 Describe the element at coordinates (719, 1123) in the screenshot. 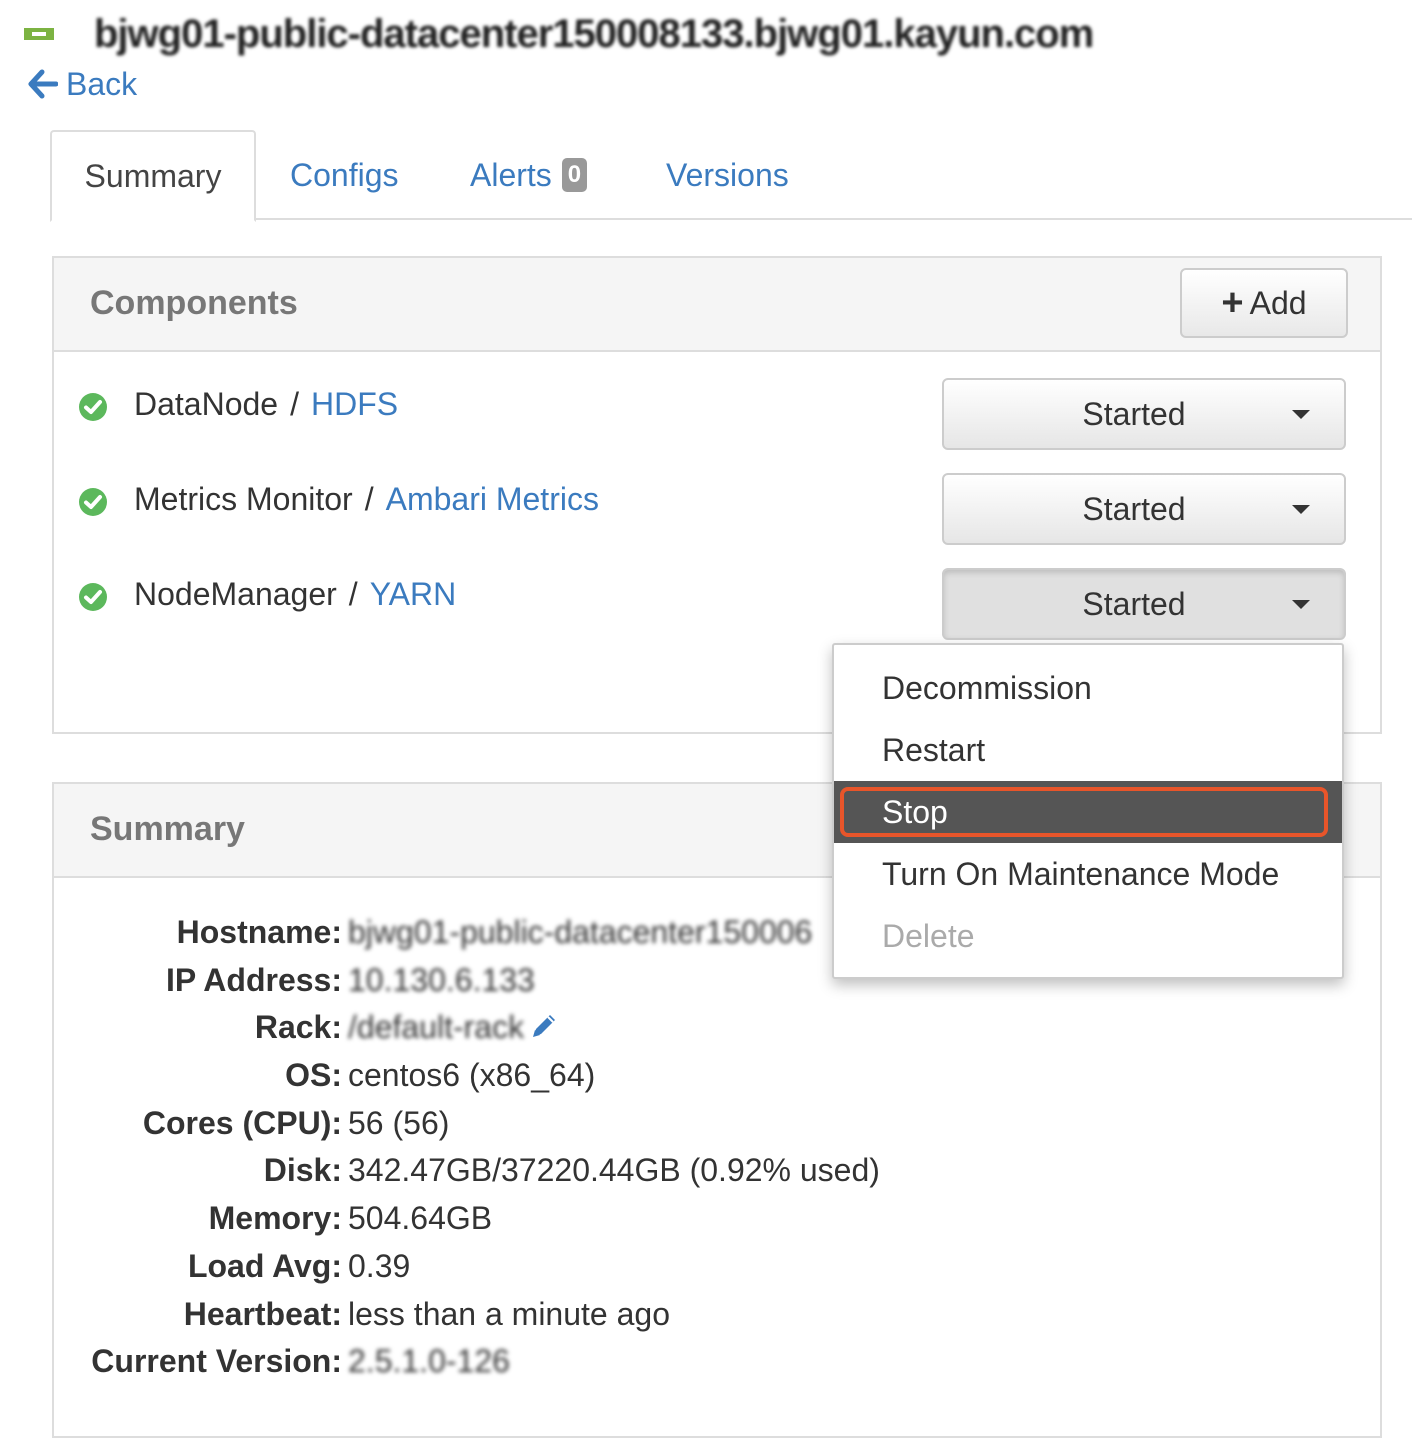

I see `summary-row-cores: Cores (CPU): 56 (56)` at that location.